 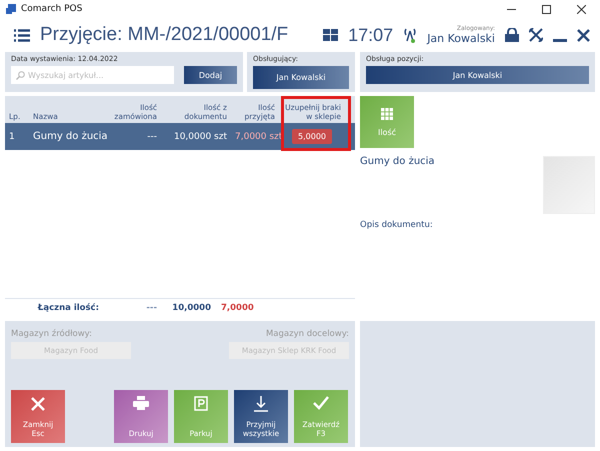 What do you see at coordinates (536, 35) in the screenshot?
I see `tools-icon` at bounding box center [536, 35].